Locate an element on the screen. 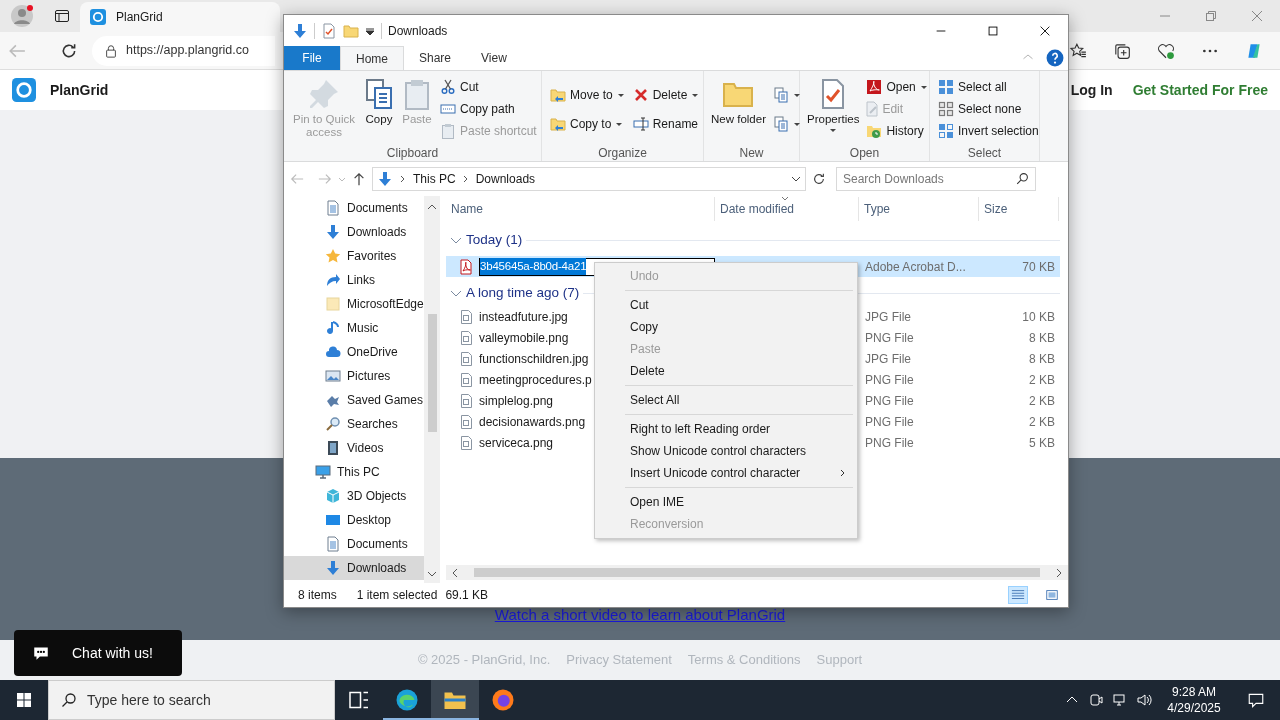 The height and width of the screenshot is (720, 1280). ribbon-button: Rename is located at coordinates (666, 123).